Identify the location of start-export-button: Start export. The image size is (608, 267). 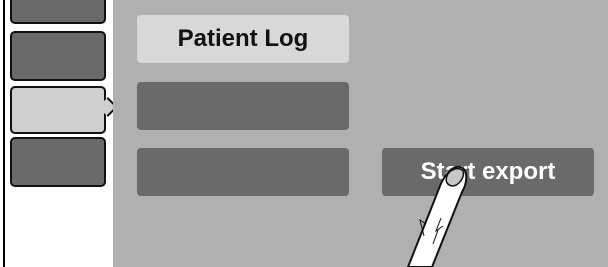
(488, 172).